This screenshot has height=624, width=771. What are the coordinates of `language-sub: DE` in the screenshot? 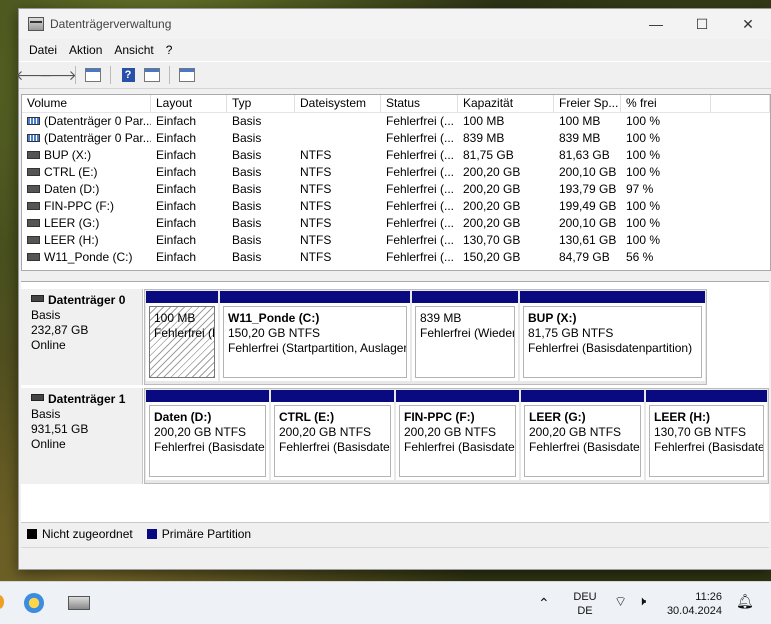 It's located at (585, 611).